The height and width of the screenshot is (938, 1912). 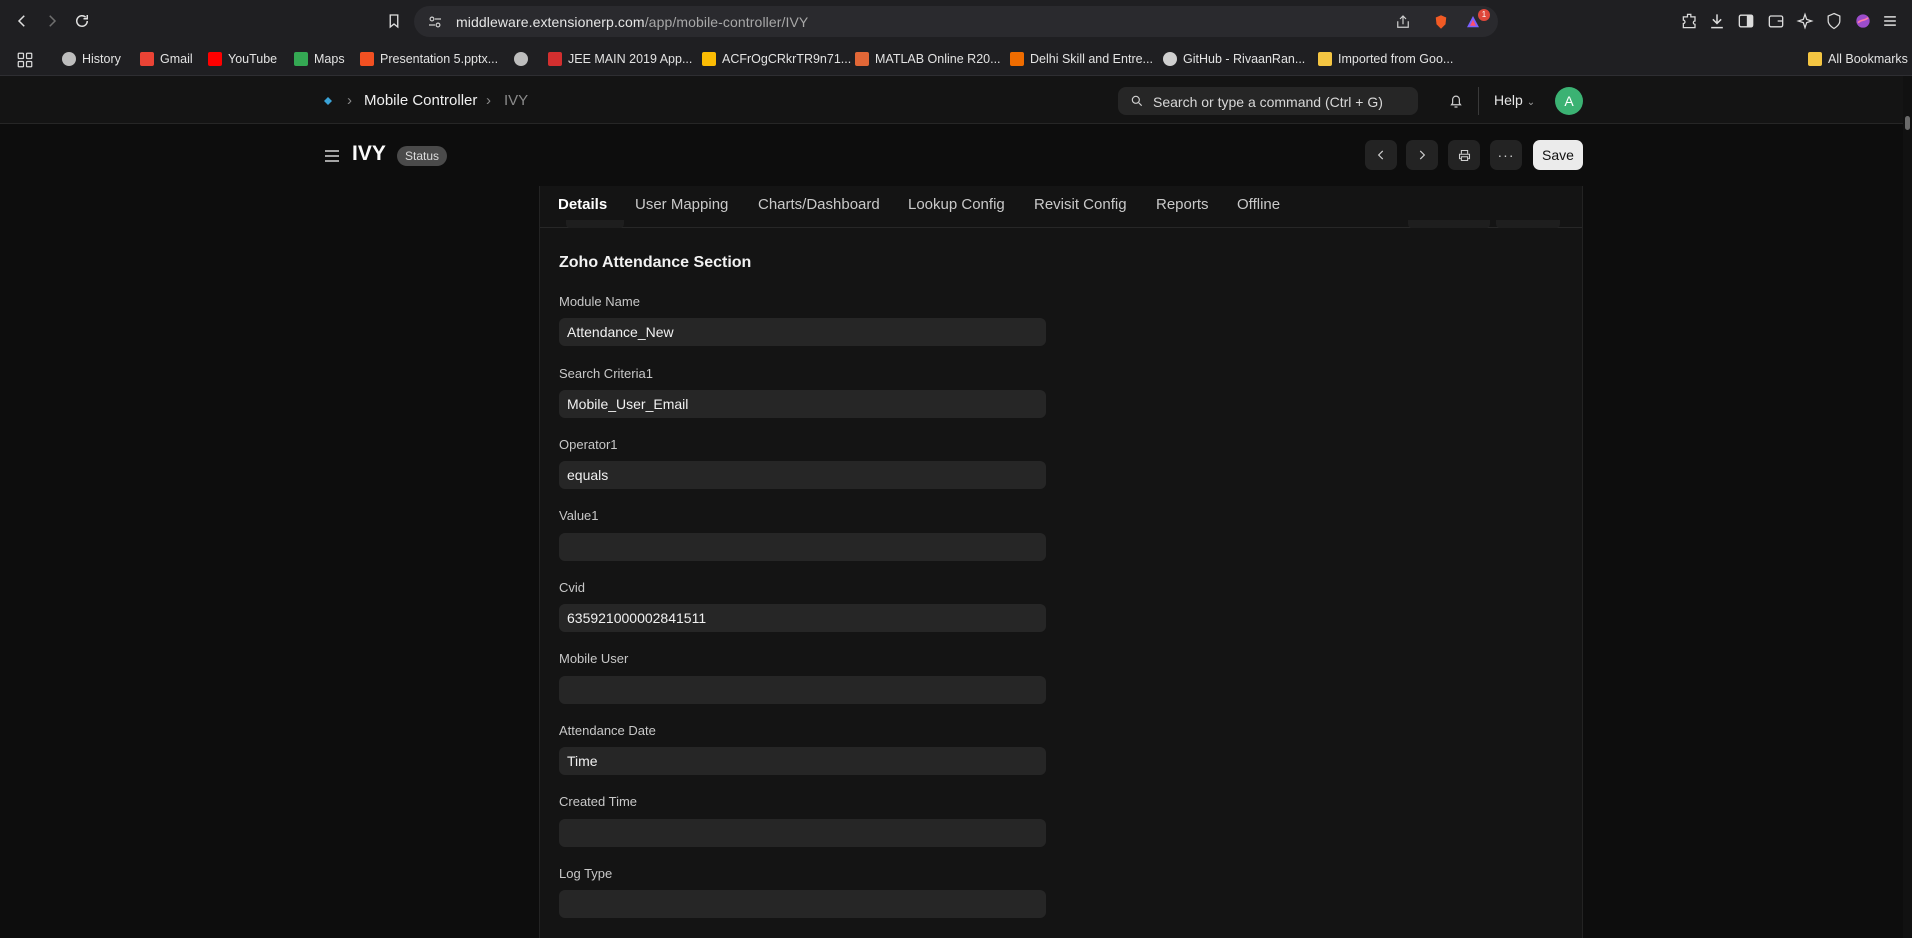 What do you see at coordinates (1017, 59) in the screenshot?
I see `dseu-icon` at bounding box center [1017, 59].